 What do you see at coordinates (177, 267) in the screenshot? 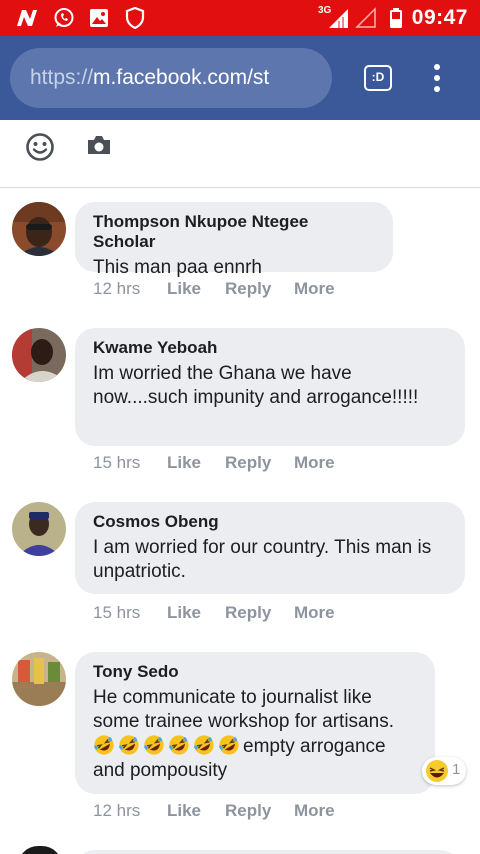
I see `comment-text: This man paa ennrh` at bounding box center [177, 267].